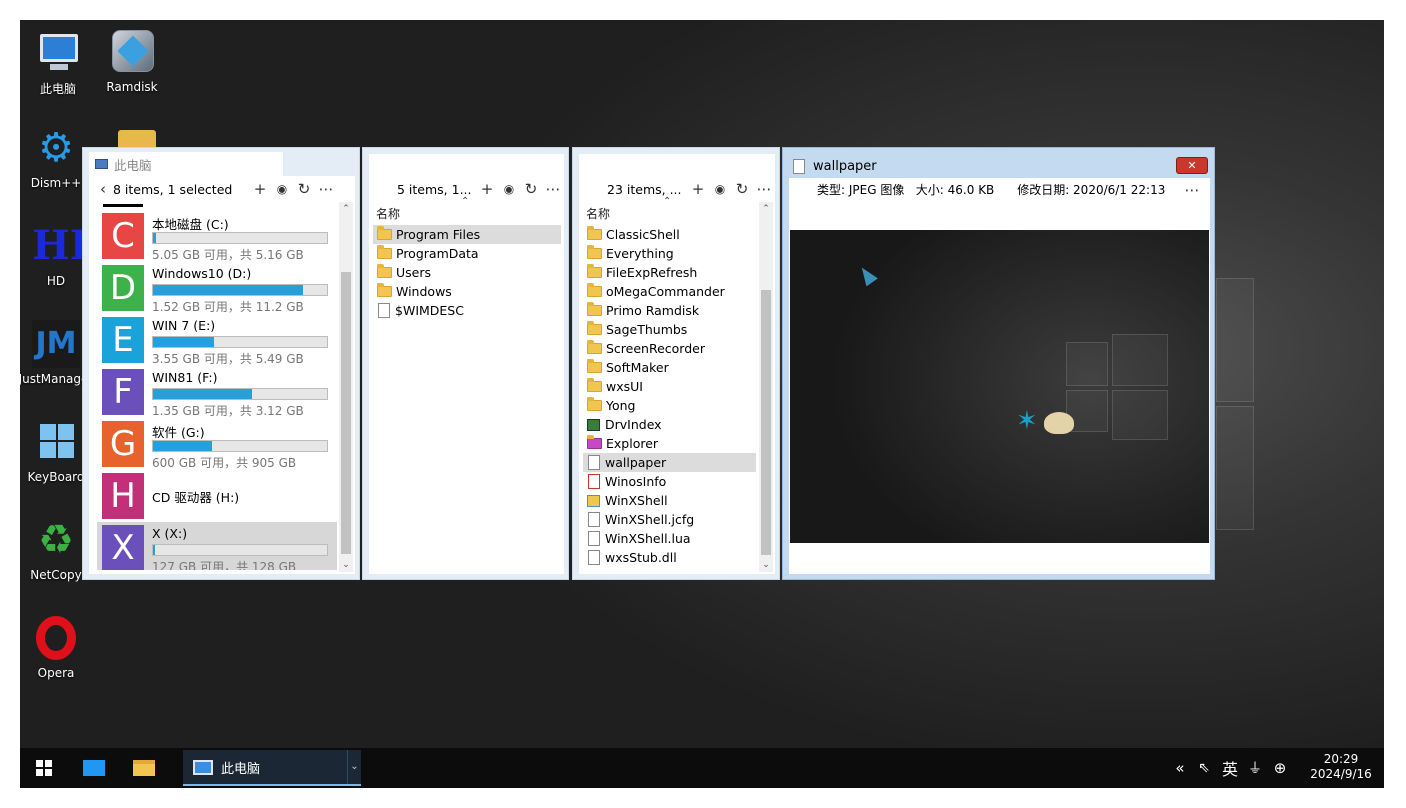  I want to click on desktop-icon-this-pc: 此电脑, so click(58, 62).